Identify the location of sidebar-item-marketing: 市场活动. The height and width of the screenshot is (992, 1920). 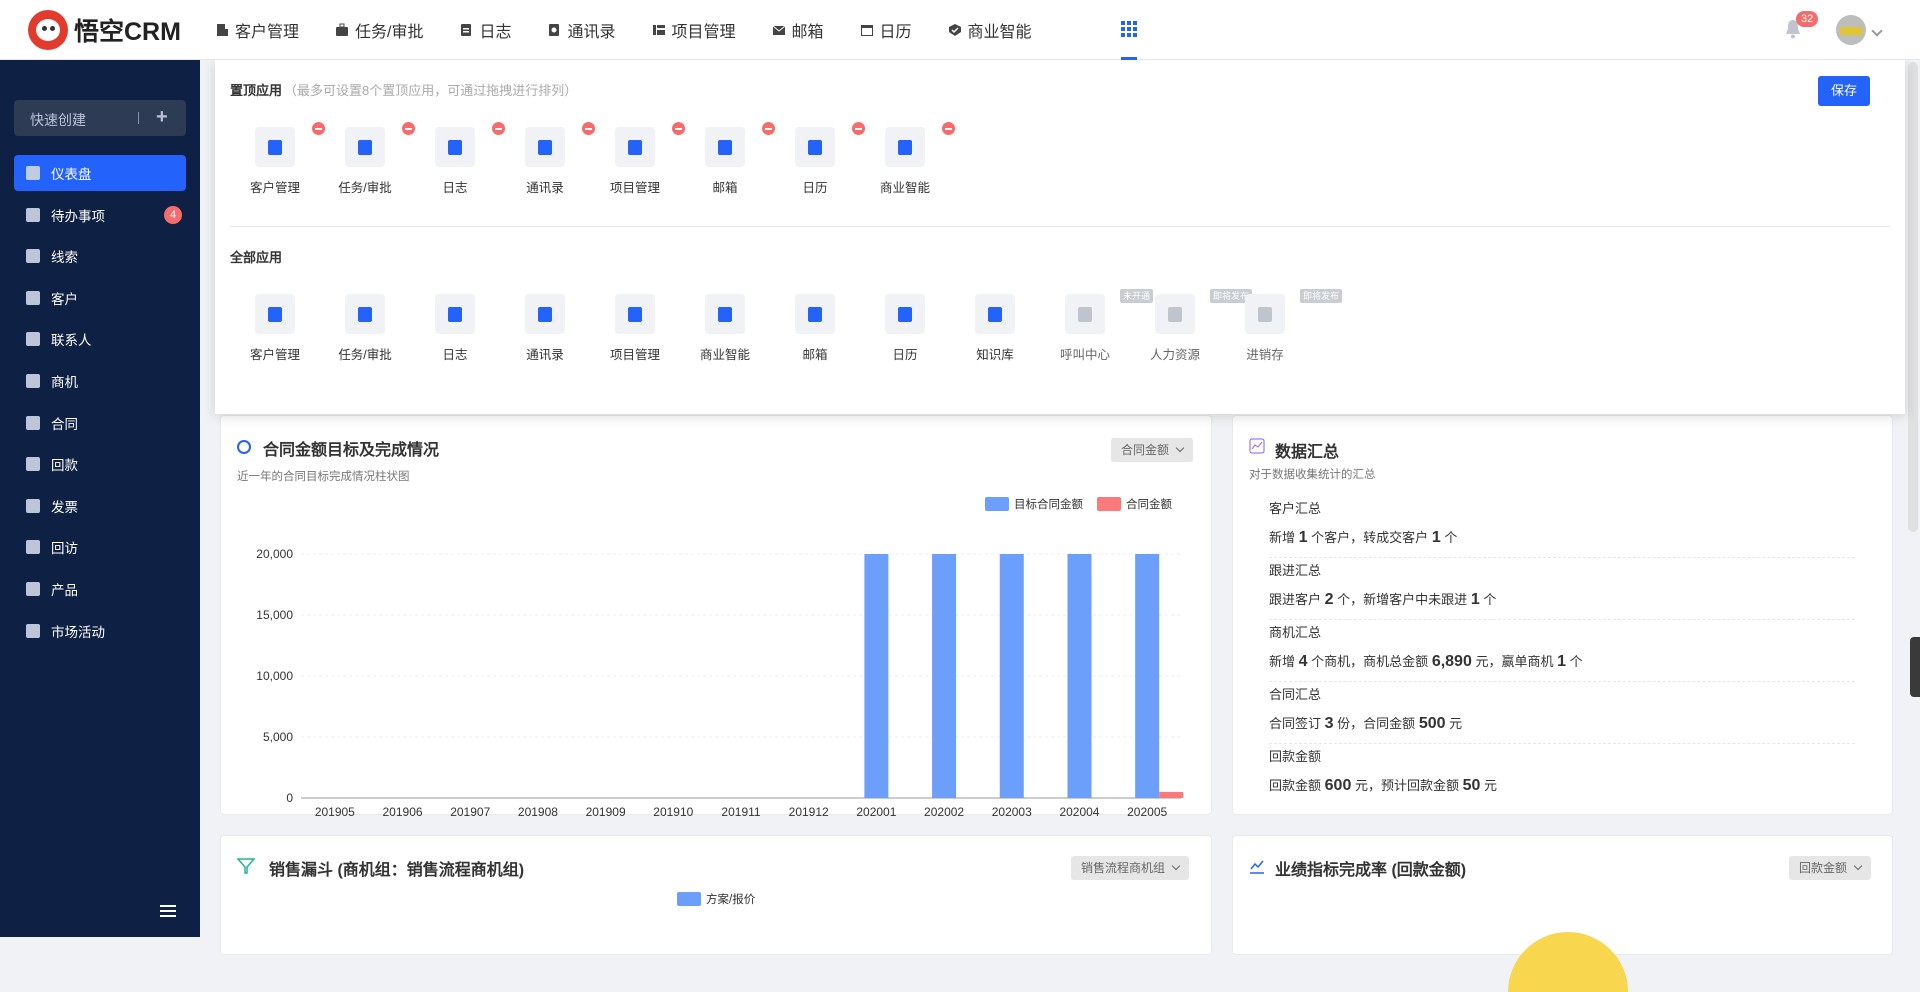
(100, 631).